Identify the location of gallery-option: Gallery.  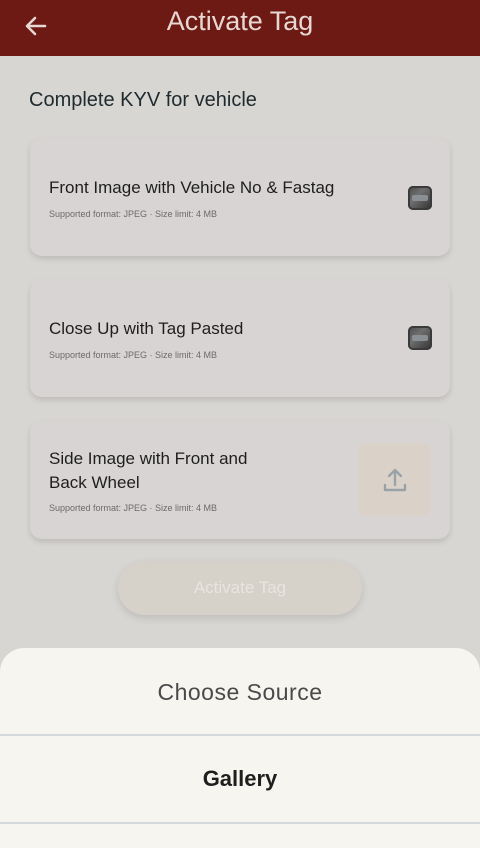
(240, 779).